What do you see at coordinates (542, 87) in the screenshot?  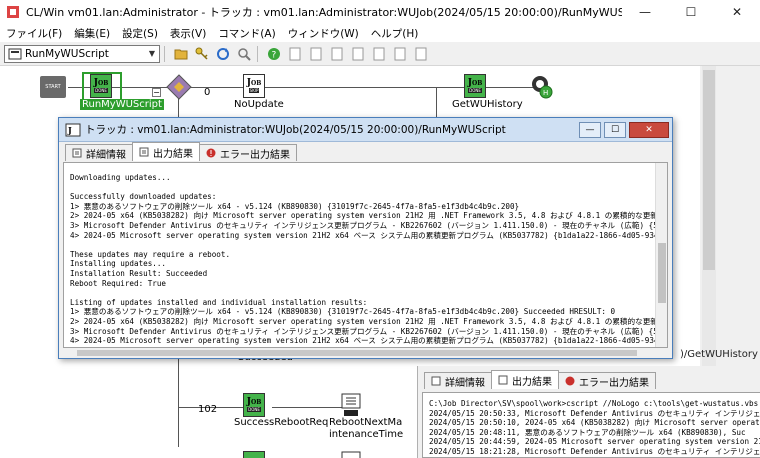 I see `end-node-icon: H` at bounding box center [542, 87].